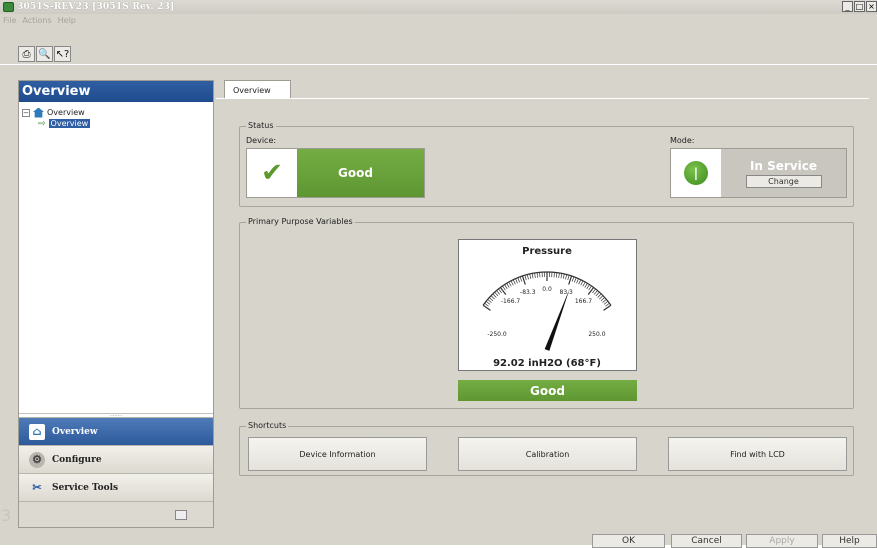 The image size is (877, 548). What do you see at coordinates (783, 173) in the screenshot?
I see `mode-status-body: In Service Change` at bounding box center [783, 173].